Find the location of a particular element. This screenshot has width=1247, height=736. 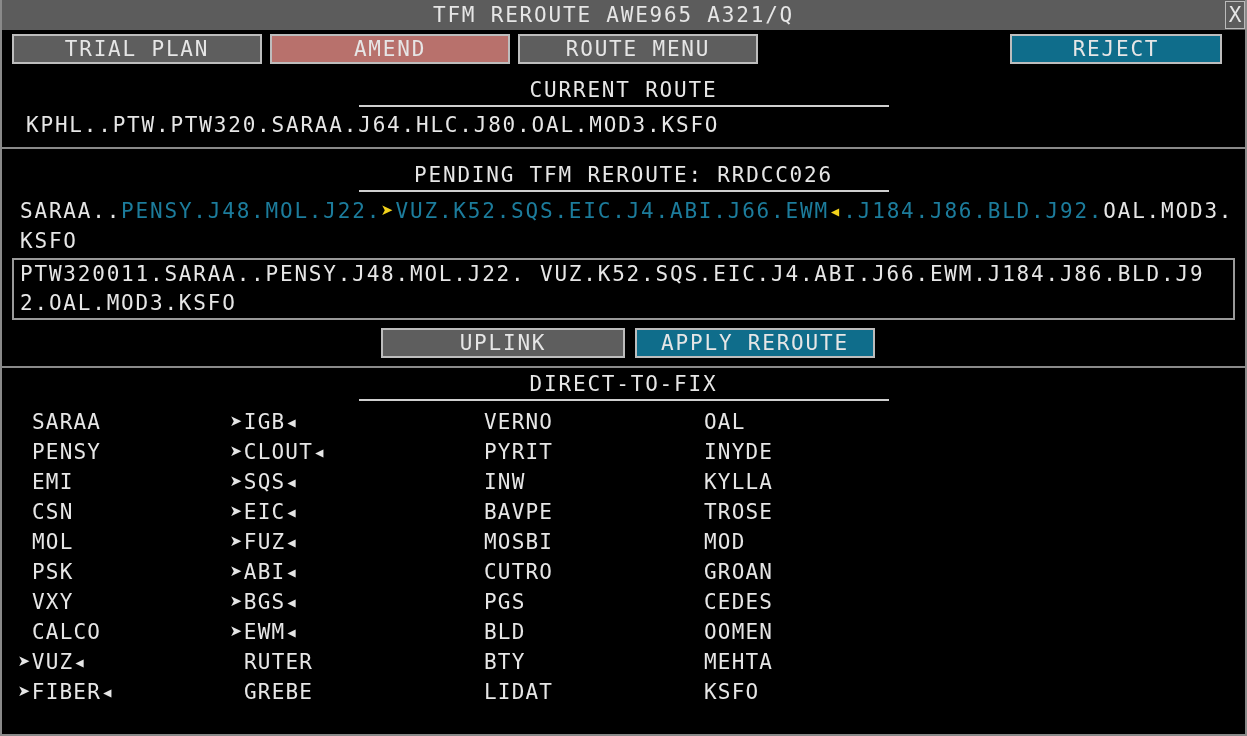

fix-item: BLD is located at coordinates (580, 632).